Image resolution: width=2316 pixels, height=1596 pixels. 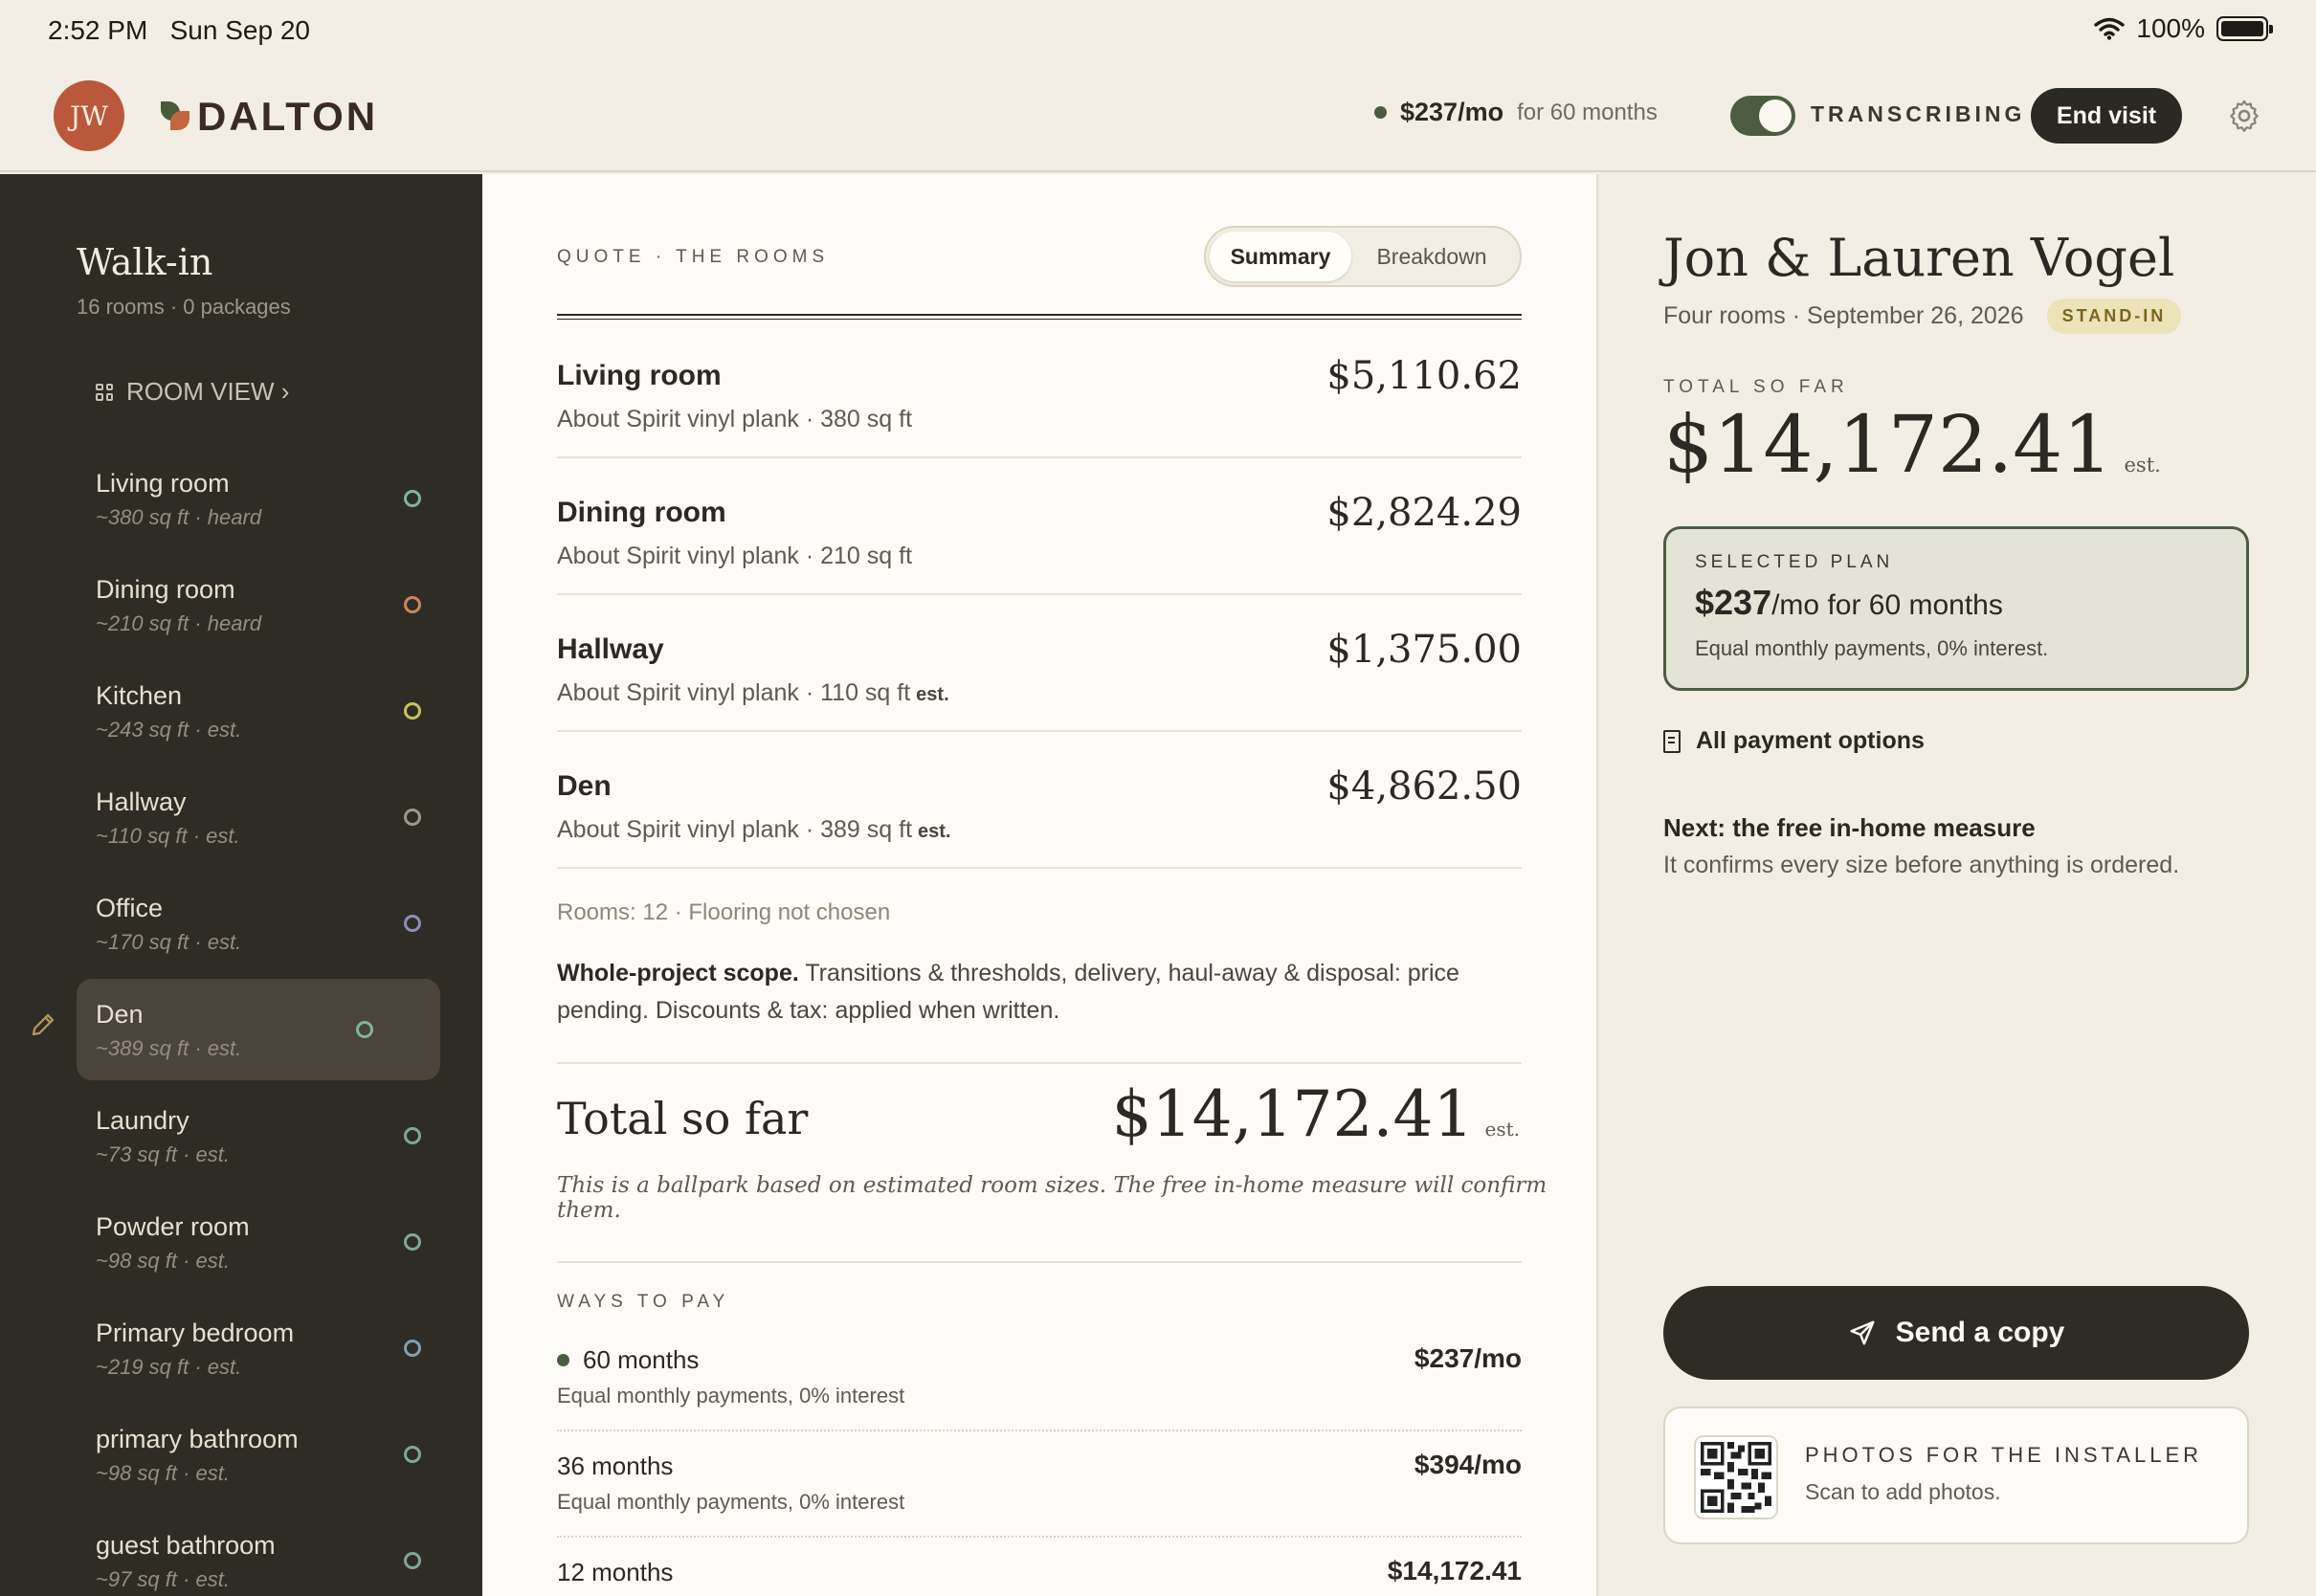 What do you see at coordinates (1468, 1358) in the screenshot?
I see `pay-amount: $237/mo` at bounding box center [1468, 1358].